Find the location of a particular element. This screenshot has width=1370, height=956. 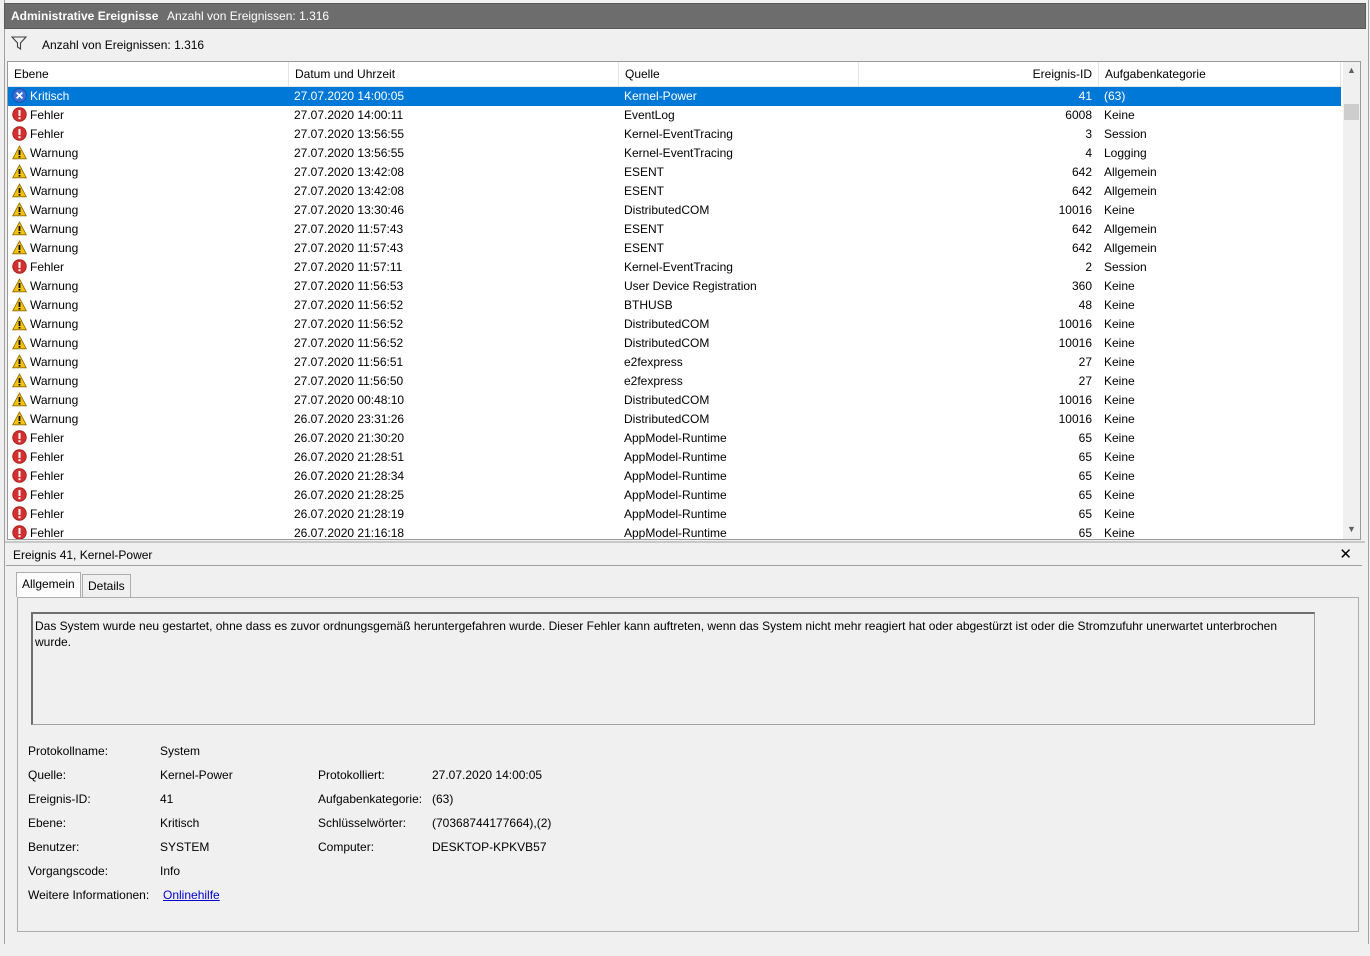

label-level: Ebene: is located at coordinates (47, 823).